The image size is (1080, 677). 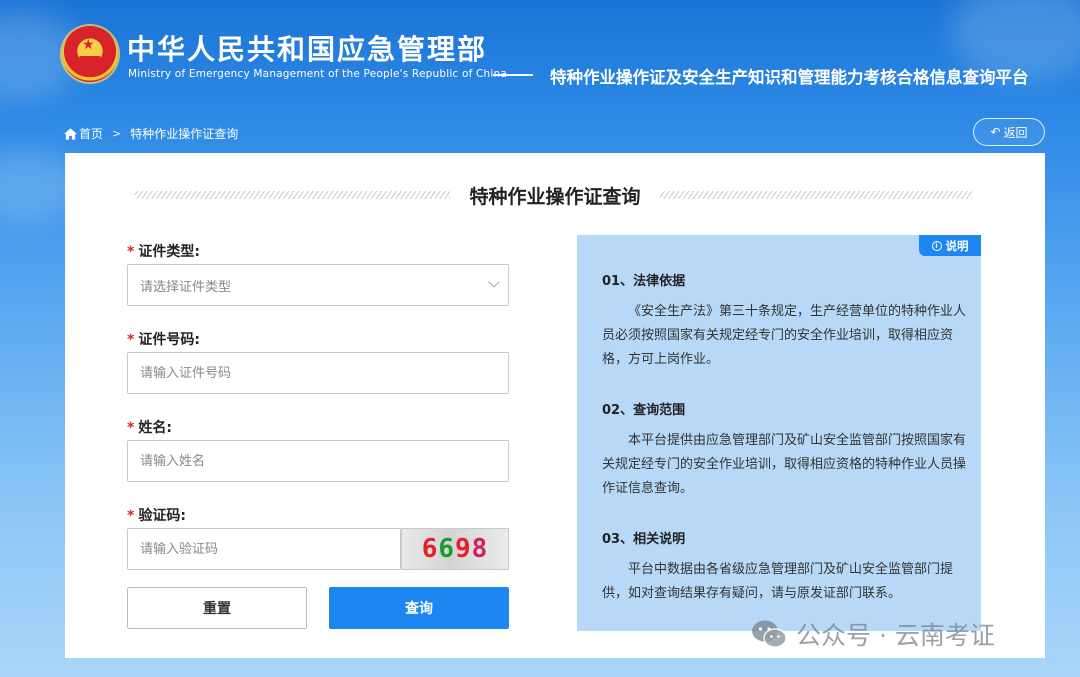 I want to click on captcha-char: 8, so click(x=480, y=549).